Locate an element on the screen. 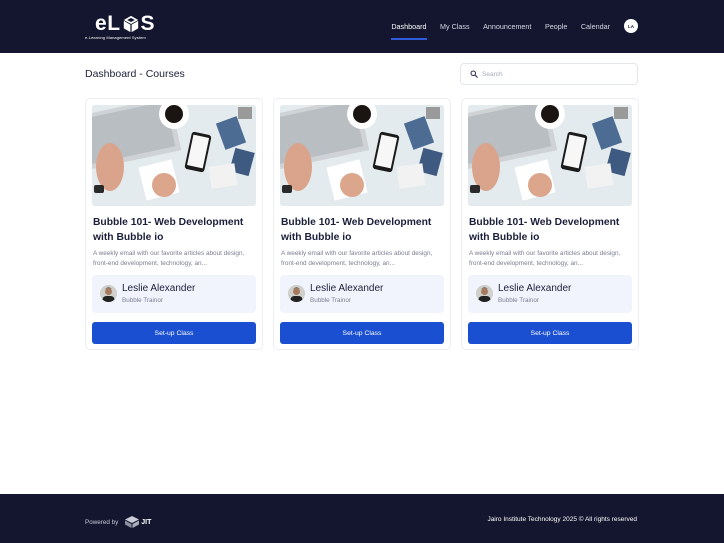 The image size is (724, 543). nav-dashboard: Dashboard is located at coordinates (409, 31).